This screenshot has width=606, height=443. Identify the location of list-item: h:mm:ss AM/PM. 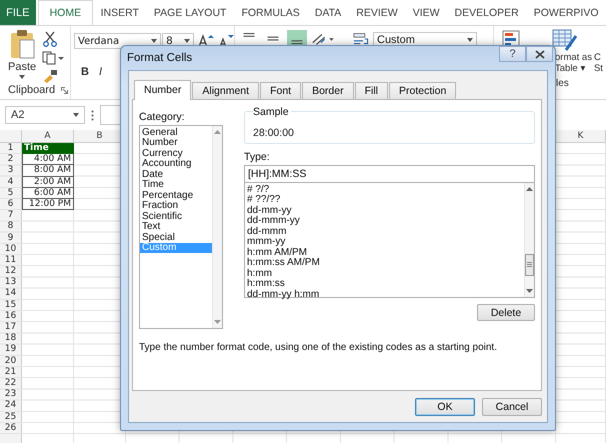
(384, 263).